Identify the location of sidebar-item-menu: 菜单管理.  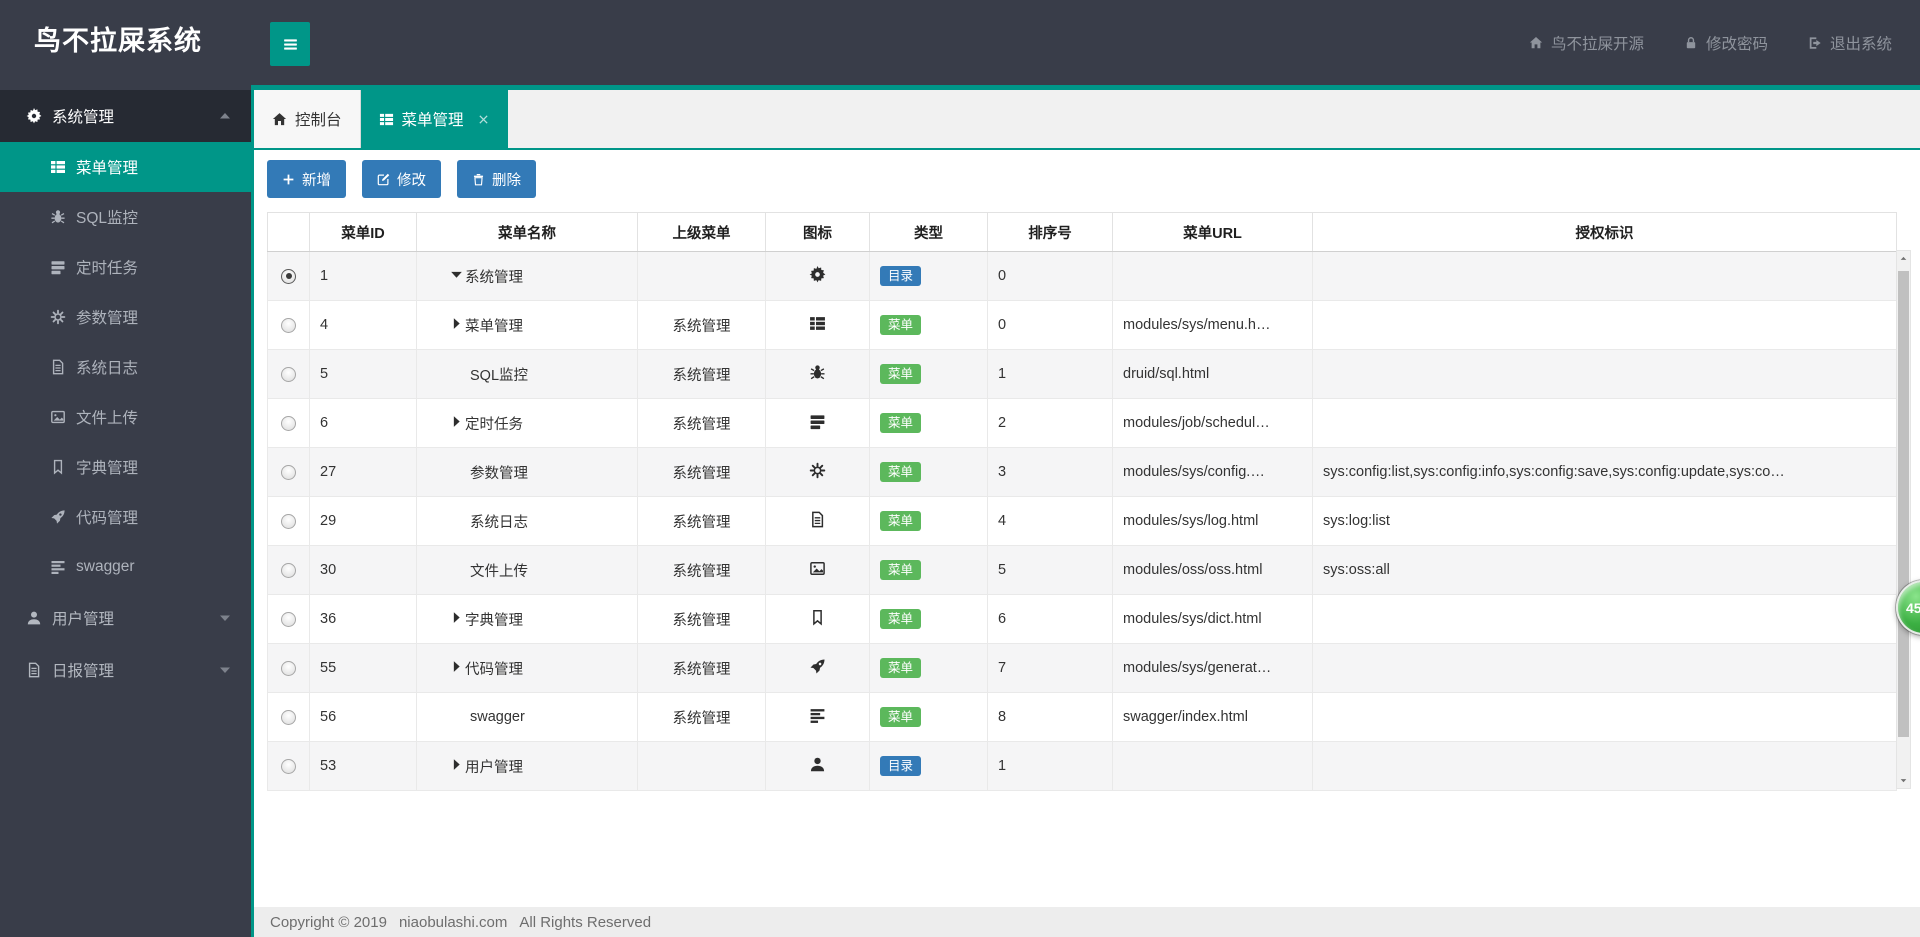
(125, 167).